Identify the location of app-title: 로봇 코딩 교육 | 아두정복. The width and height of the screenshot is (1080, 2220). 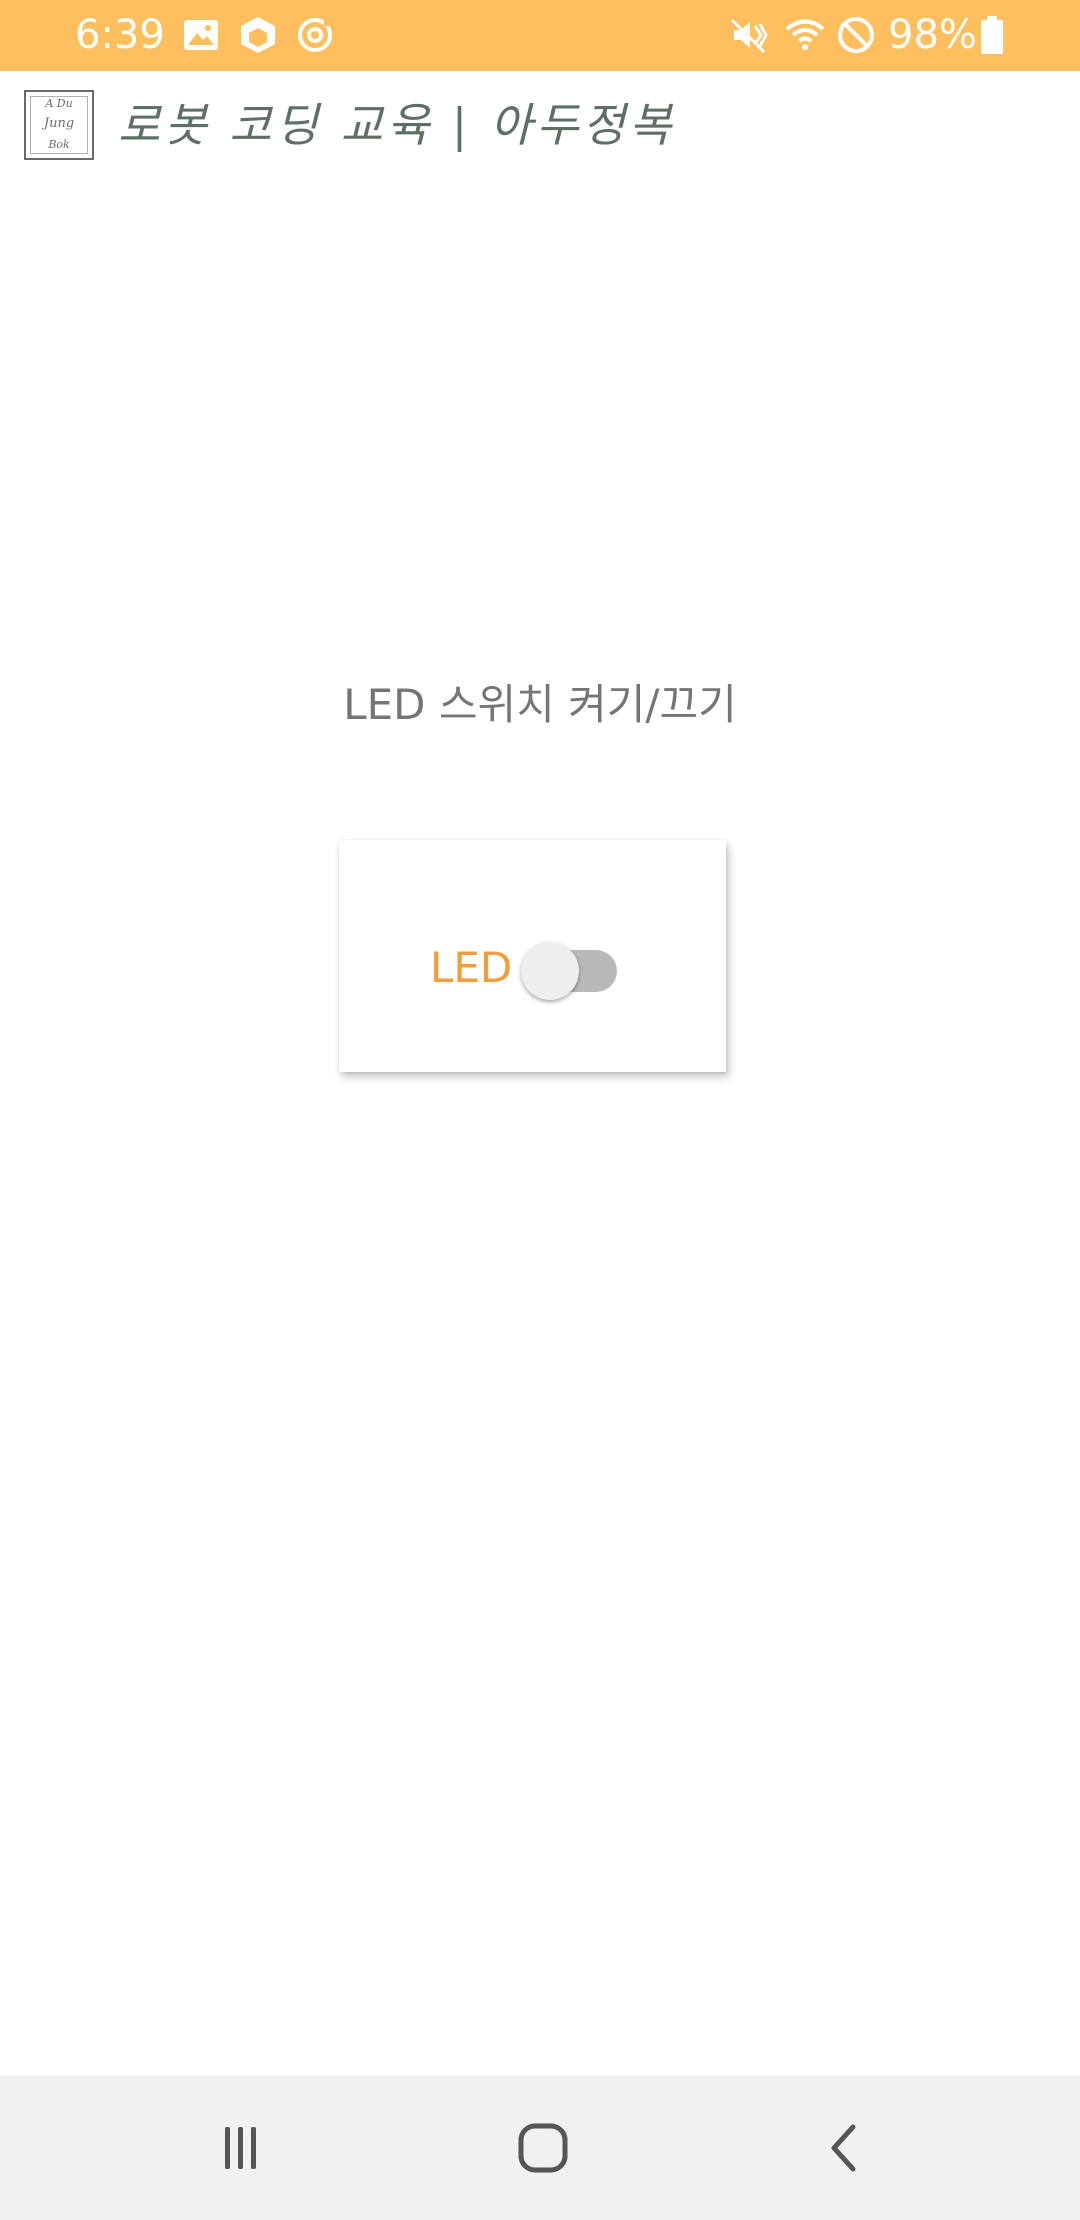
(397, 125).